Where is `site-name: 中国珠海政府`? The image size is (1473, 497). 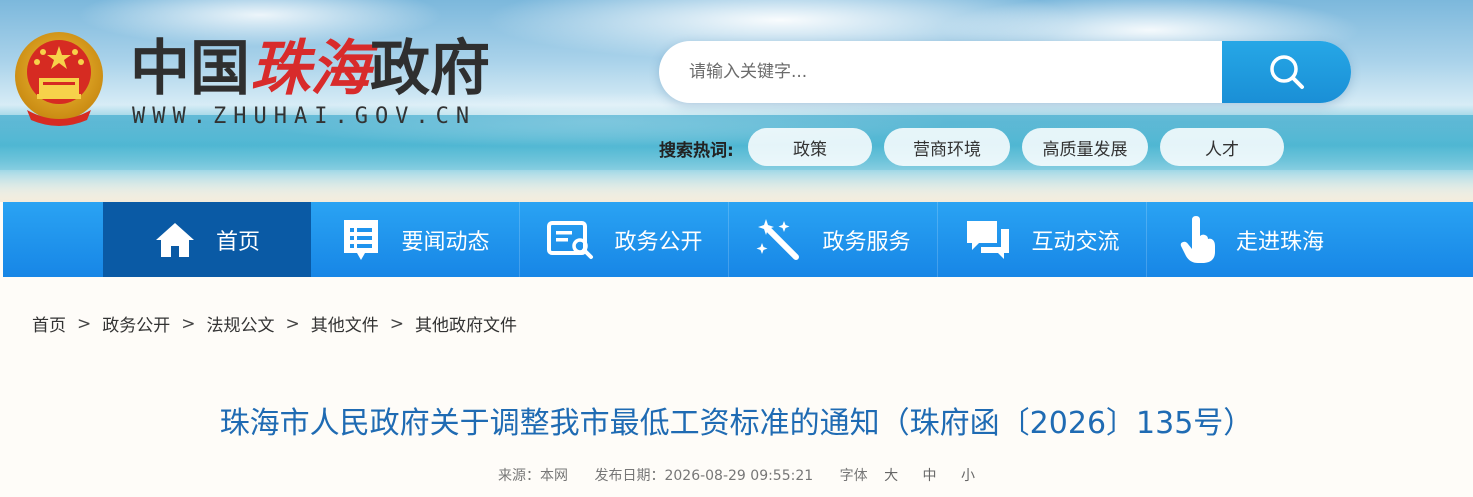 site-name: 中国珠海政府 is located at coordinates (310, 69).